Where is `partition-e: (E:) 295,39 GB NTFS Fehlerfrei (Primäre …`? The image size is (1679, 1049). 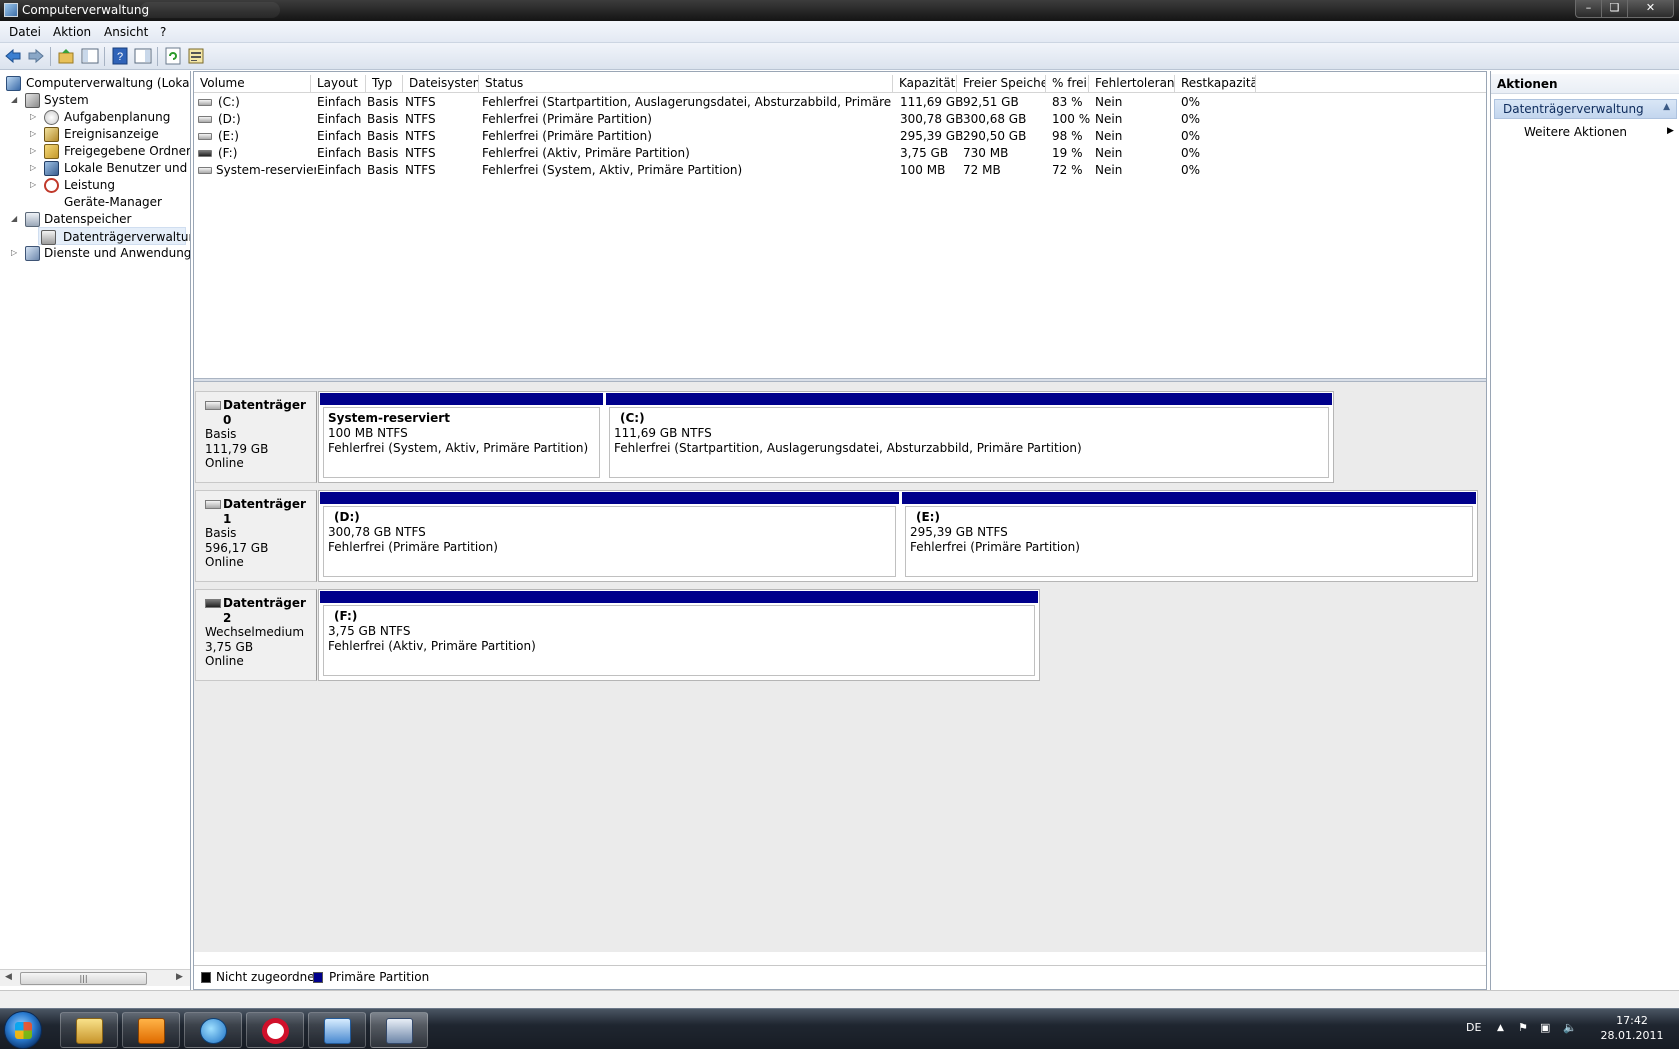
partition-e: (E:) 295,39 GB NTFS Fehlerfrei (Primäre … is located at coordinates (1189, 536).